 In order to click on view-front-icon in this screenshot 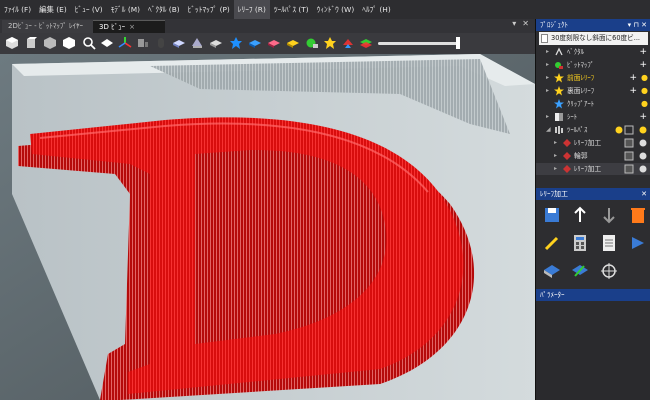, I will do `click(31, 43)`.